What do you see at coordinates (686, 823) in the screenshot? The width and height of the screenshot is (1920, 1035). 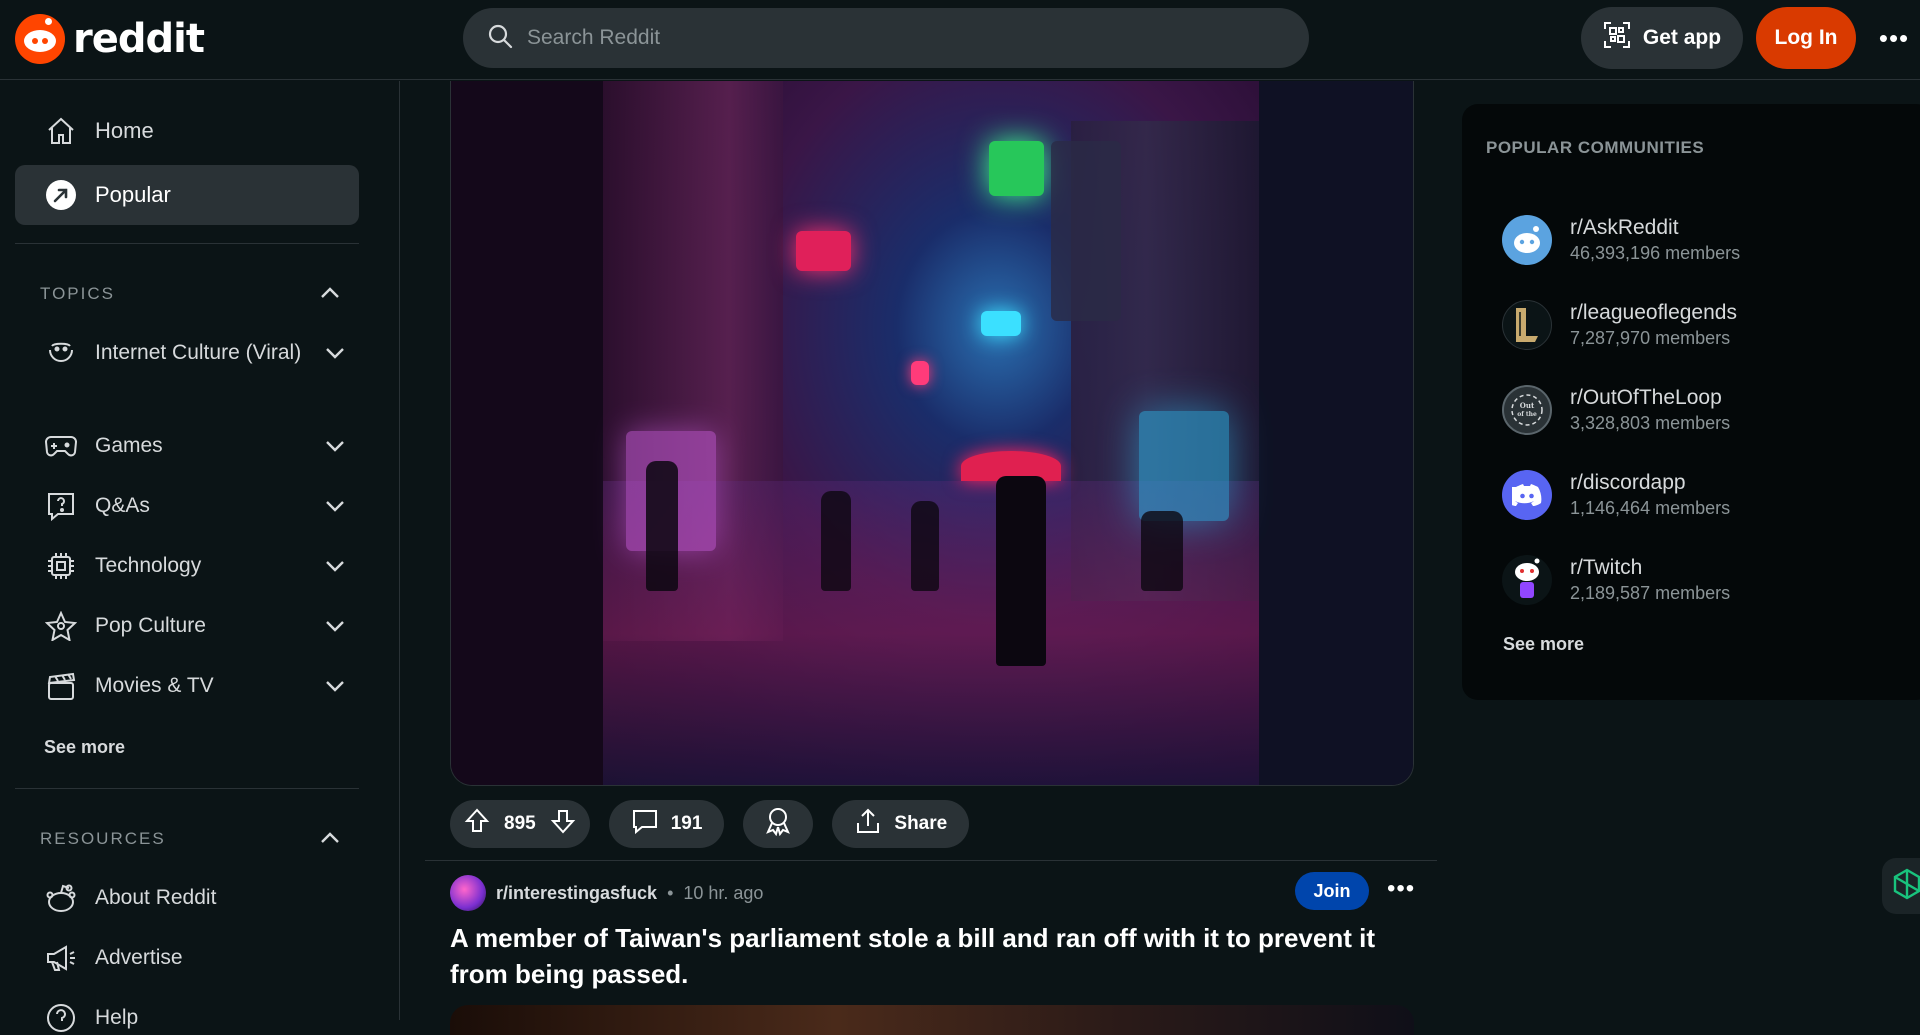 I see `comment-count: 191` at bounding box center [686, 823].